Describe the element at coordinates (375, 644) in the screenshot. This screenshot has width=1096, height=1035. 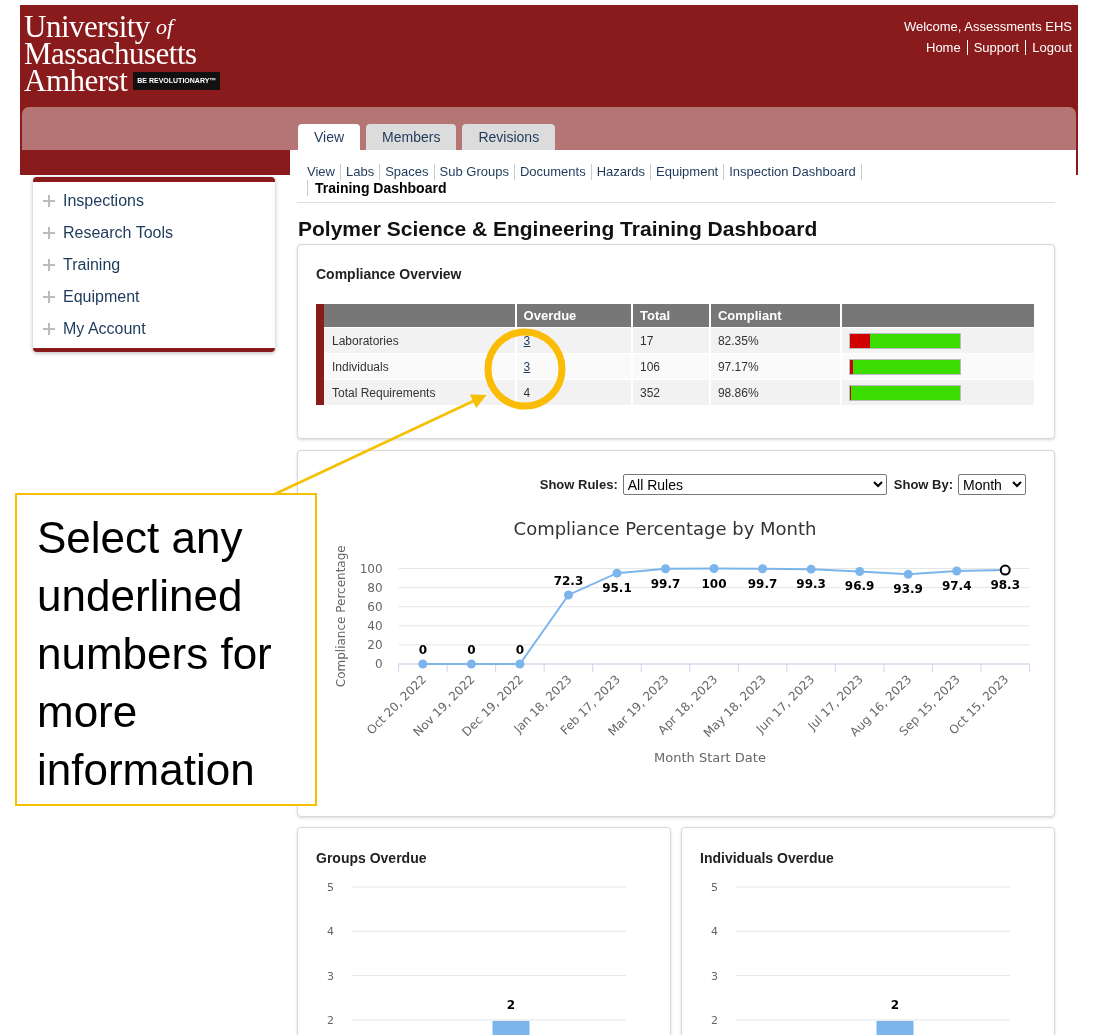
I see `y-tick-label: 20` at that location.